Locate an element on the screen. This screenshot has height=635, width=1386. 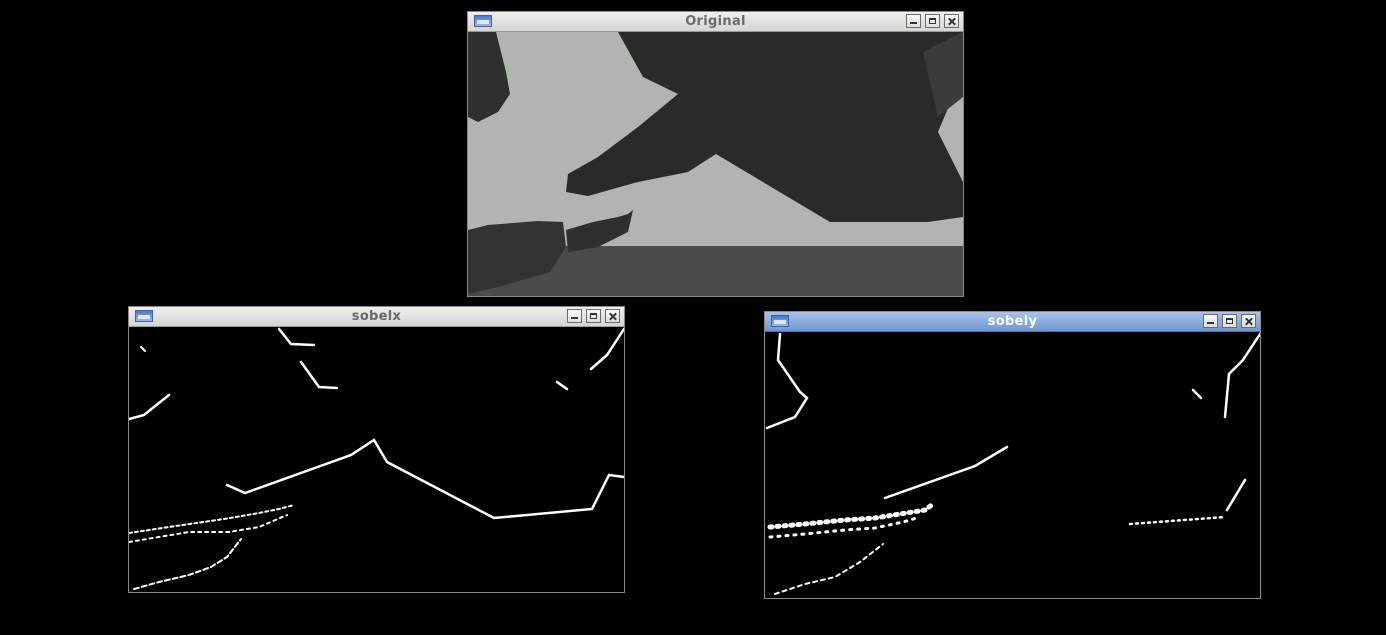
window-title: sobely is located at coordinates (1012, 321).